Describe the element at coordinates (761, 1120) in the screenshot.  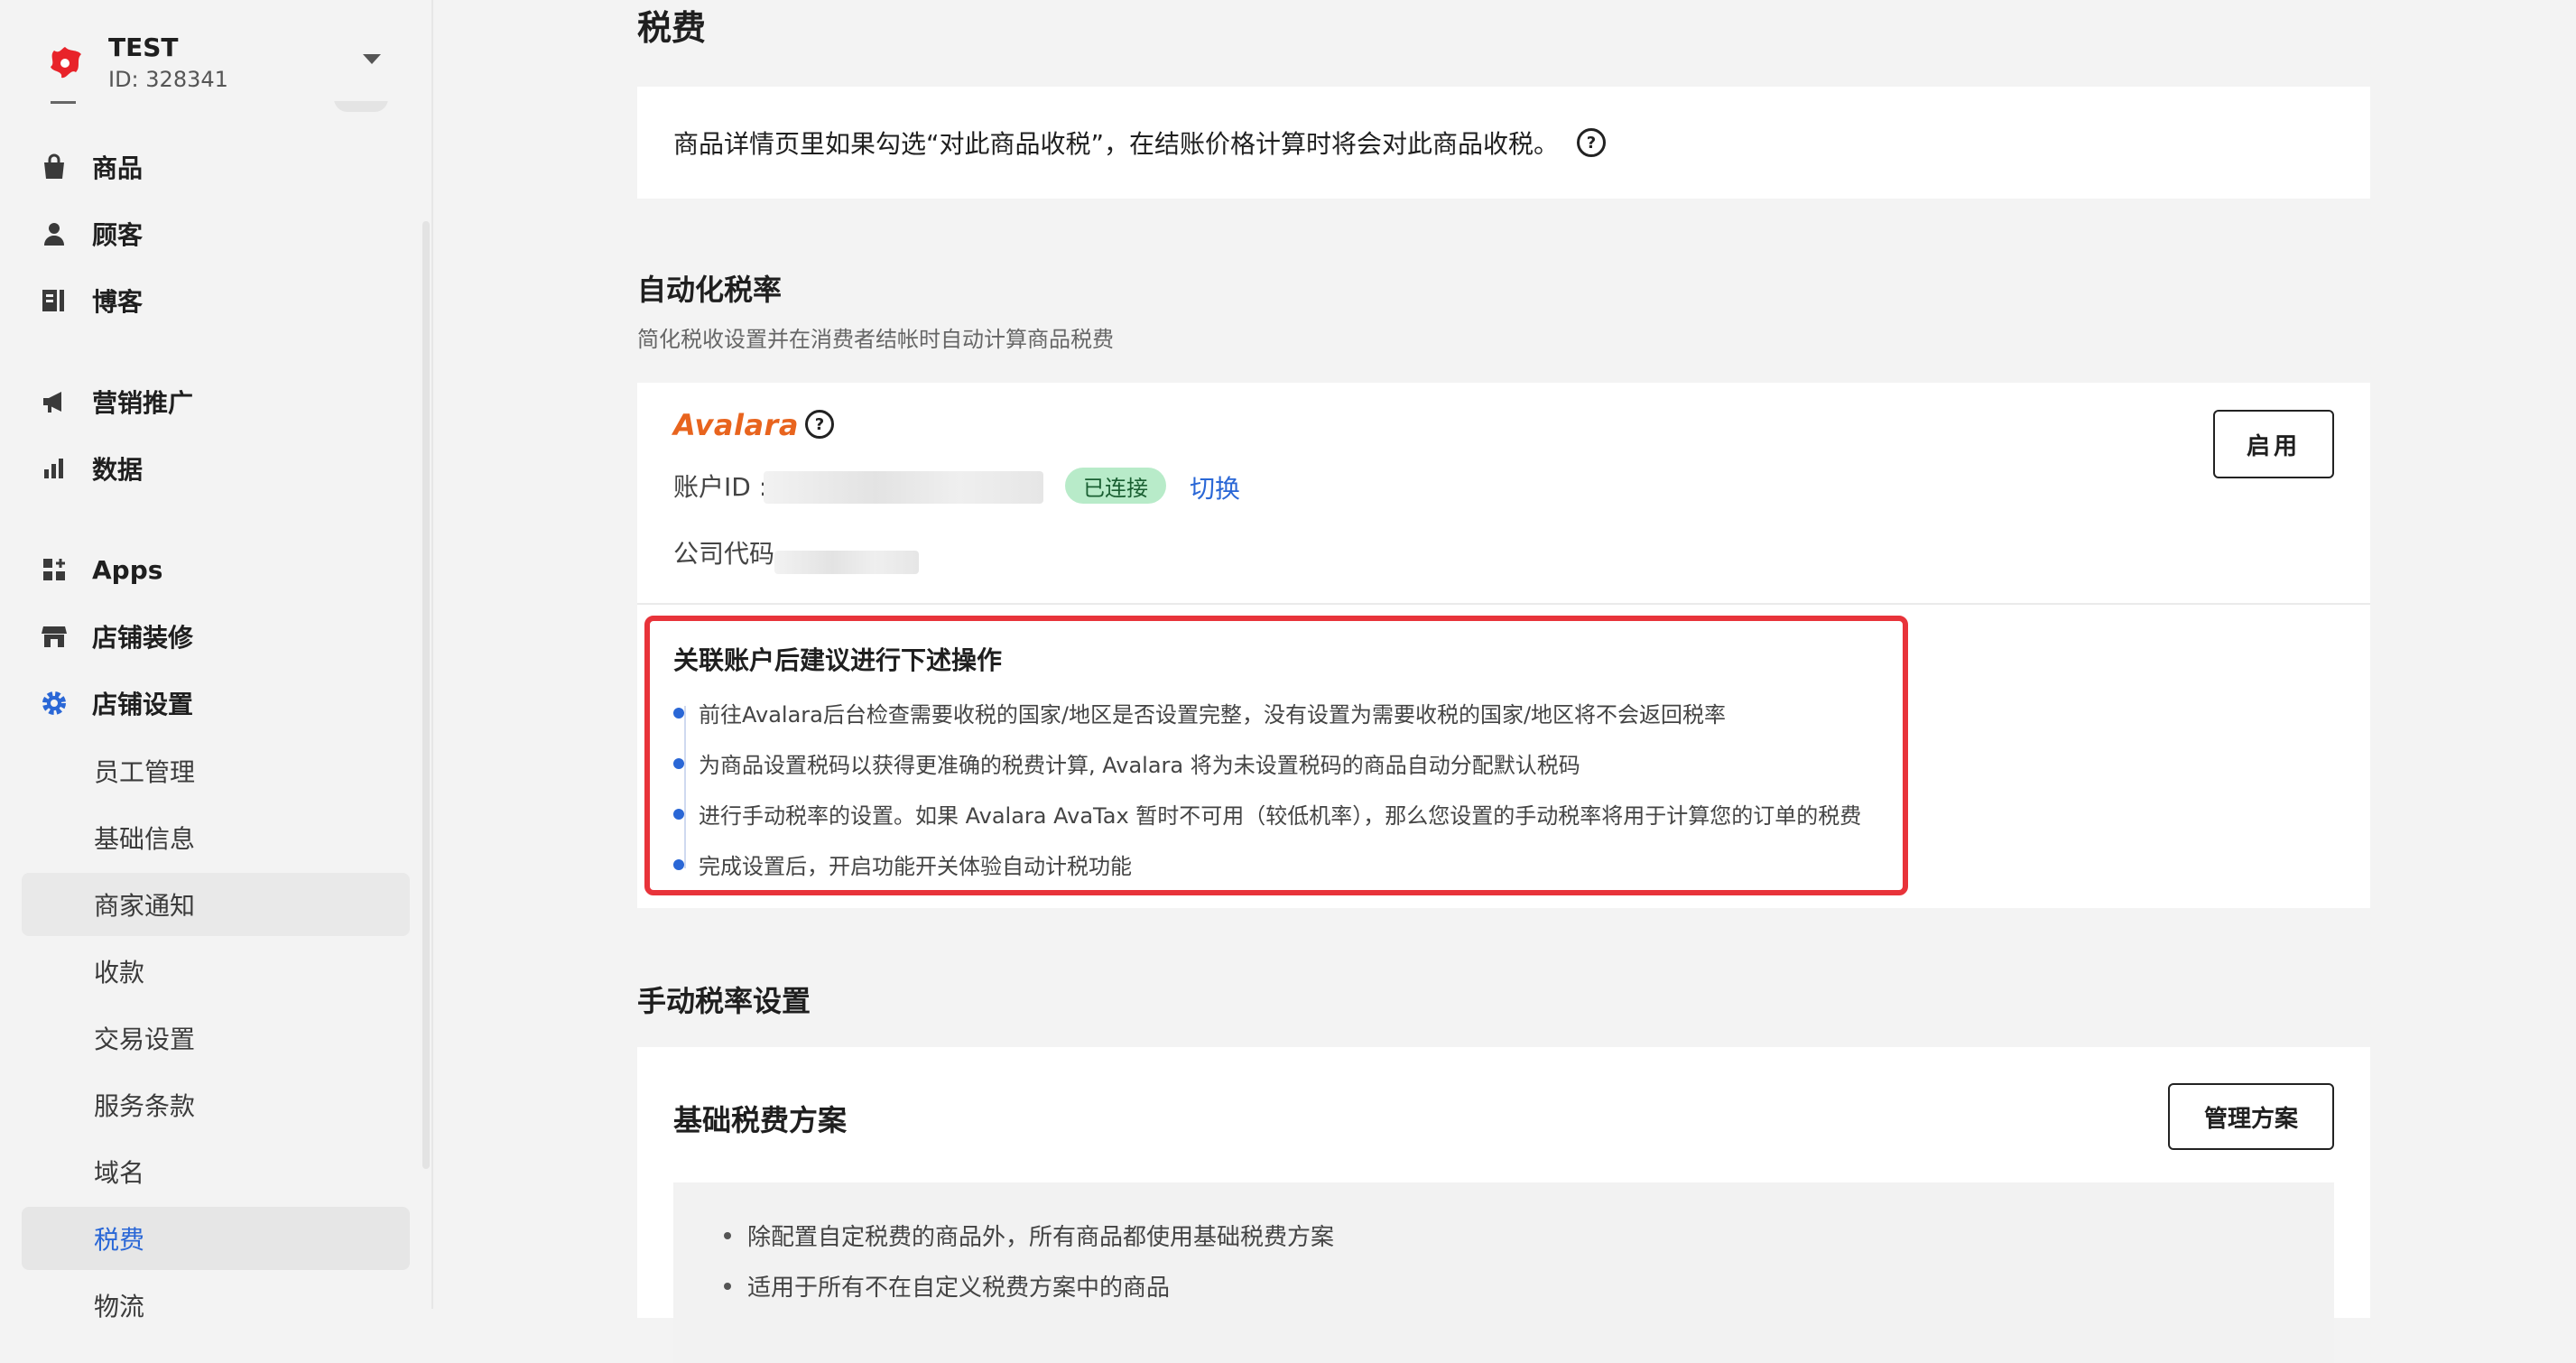
I see `base-plan-title: 基础税费方案` at that location.